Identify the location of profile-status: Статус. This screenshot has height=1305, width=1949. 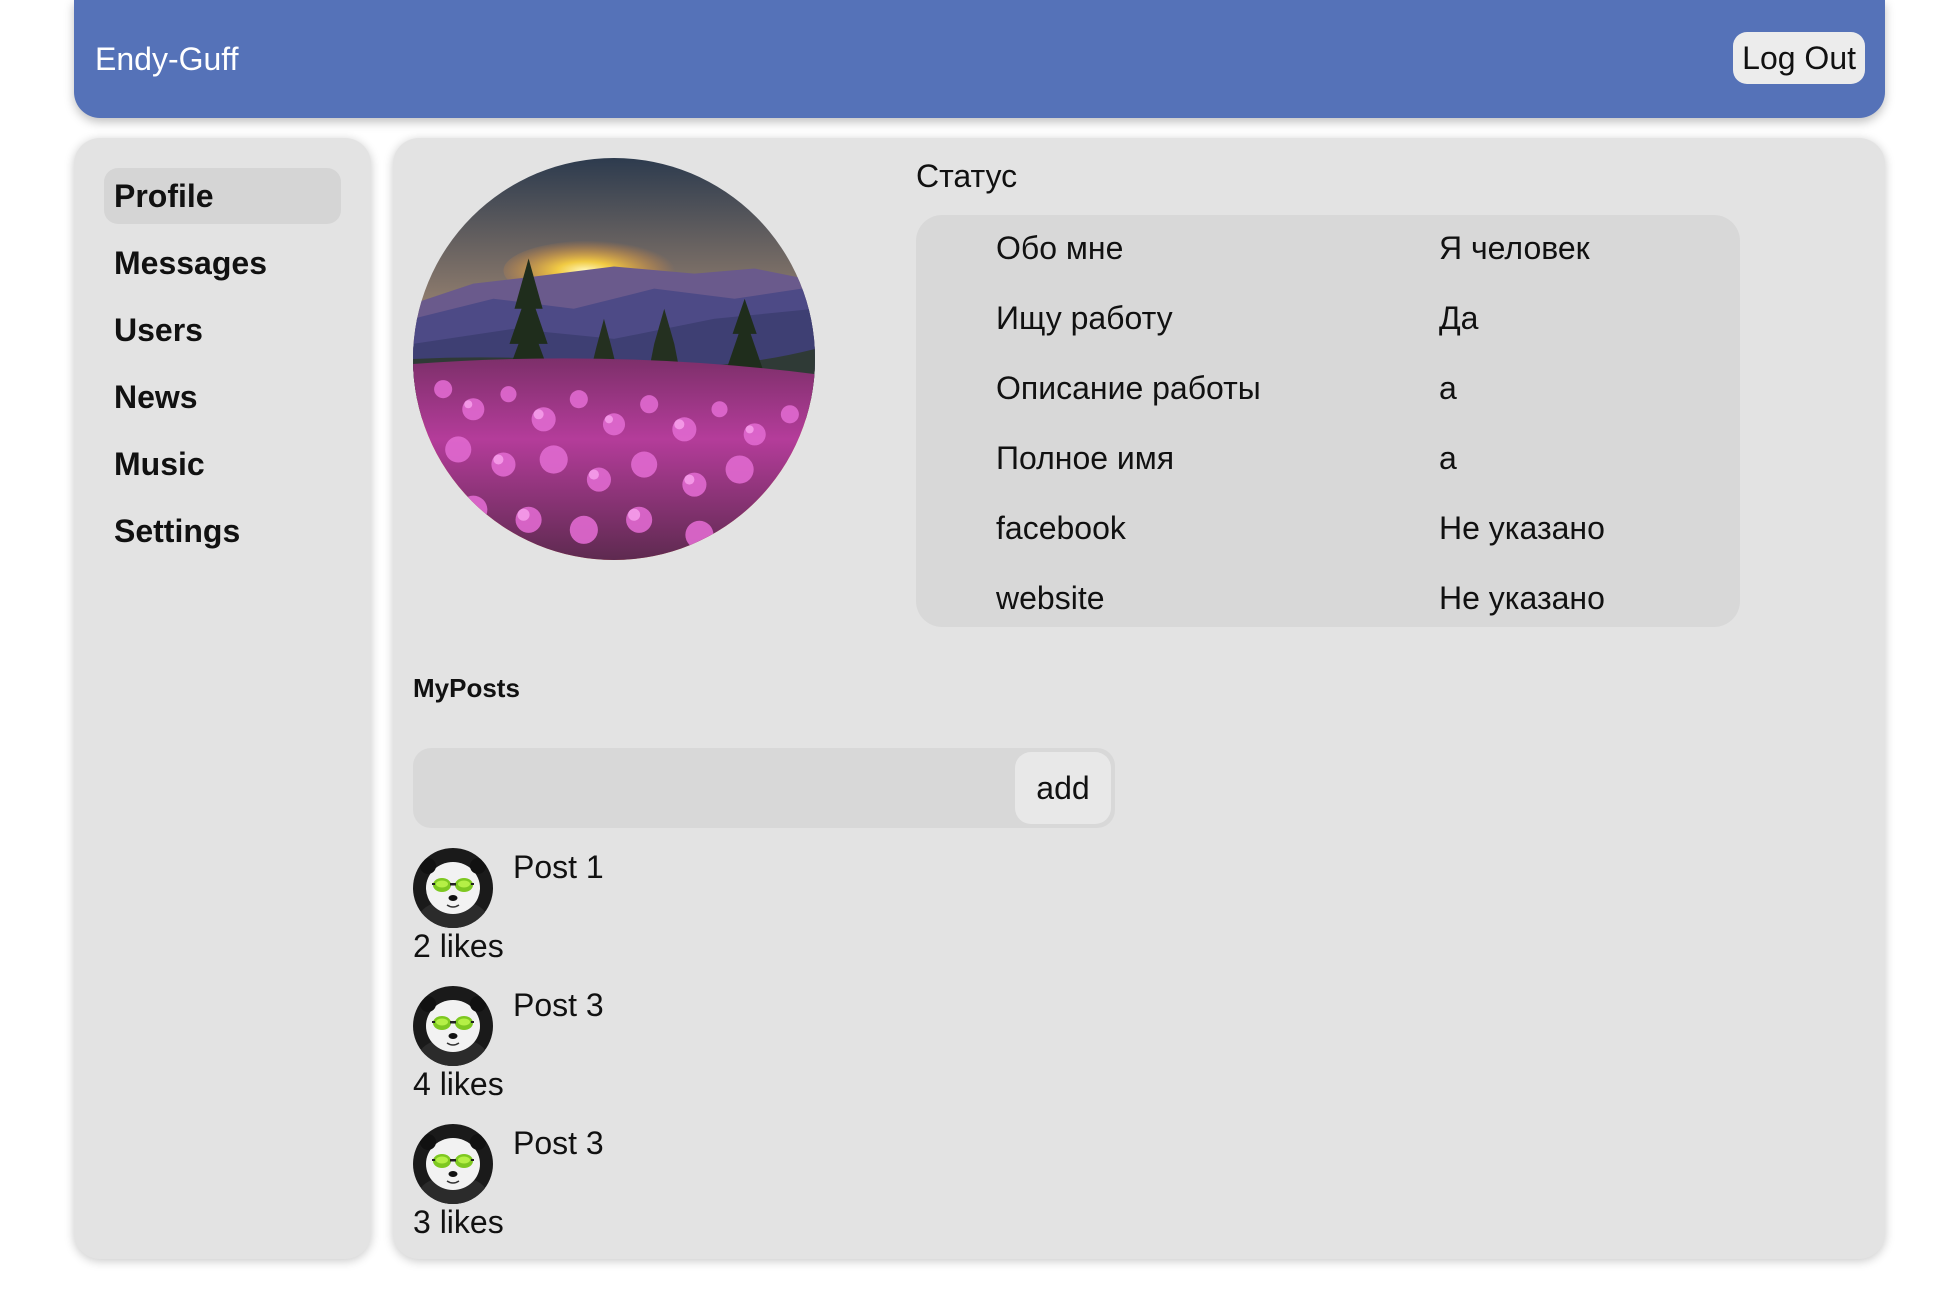
(967, 176).